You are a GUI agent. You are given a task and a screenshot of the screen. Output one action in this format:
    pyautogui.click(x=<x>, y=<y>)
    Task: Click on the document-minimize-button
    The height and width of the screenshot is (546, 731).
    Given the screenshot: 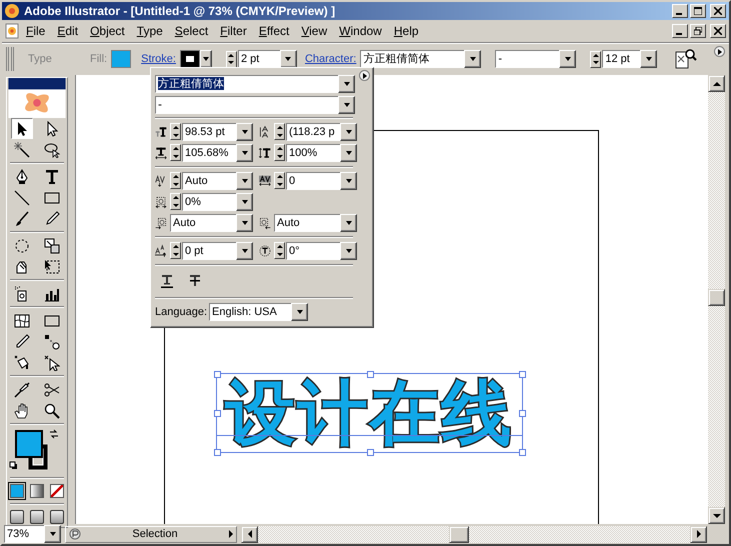 What is the action you would take?
    pyautogui.click(x=680, y=31)
    